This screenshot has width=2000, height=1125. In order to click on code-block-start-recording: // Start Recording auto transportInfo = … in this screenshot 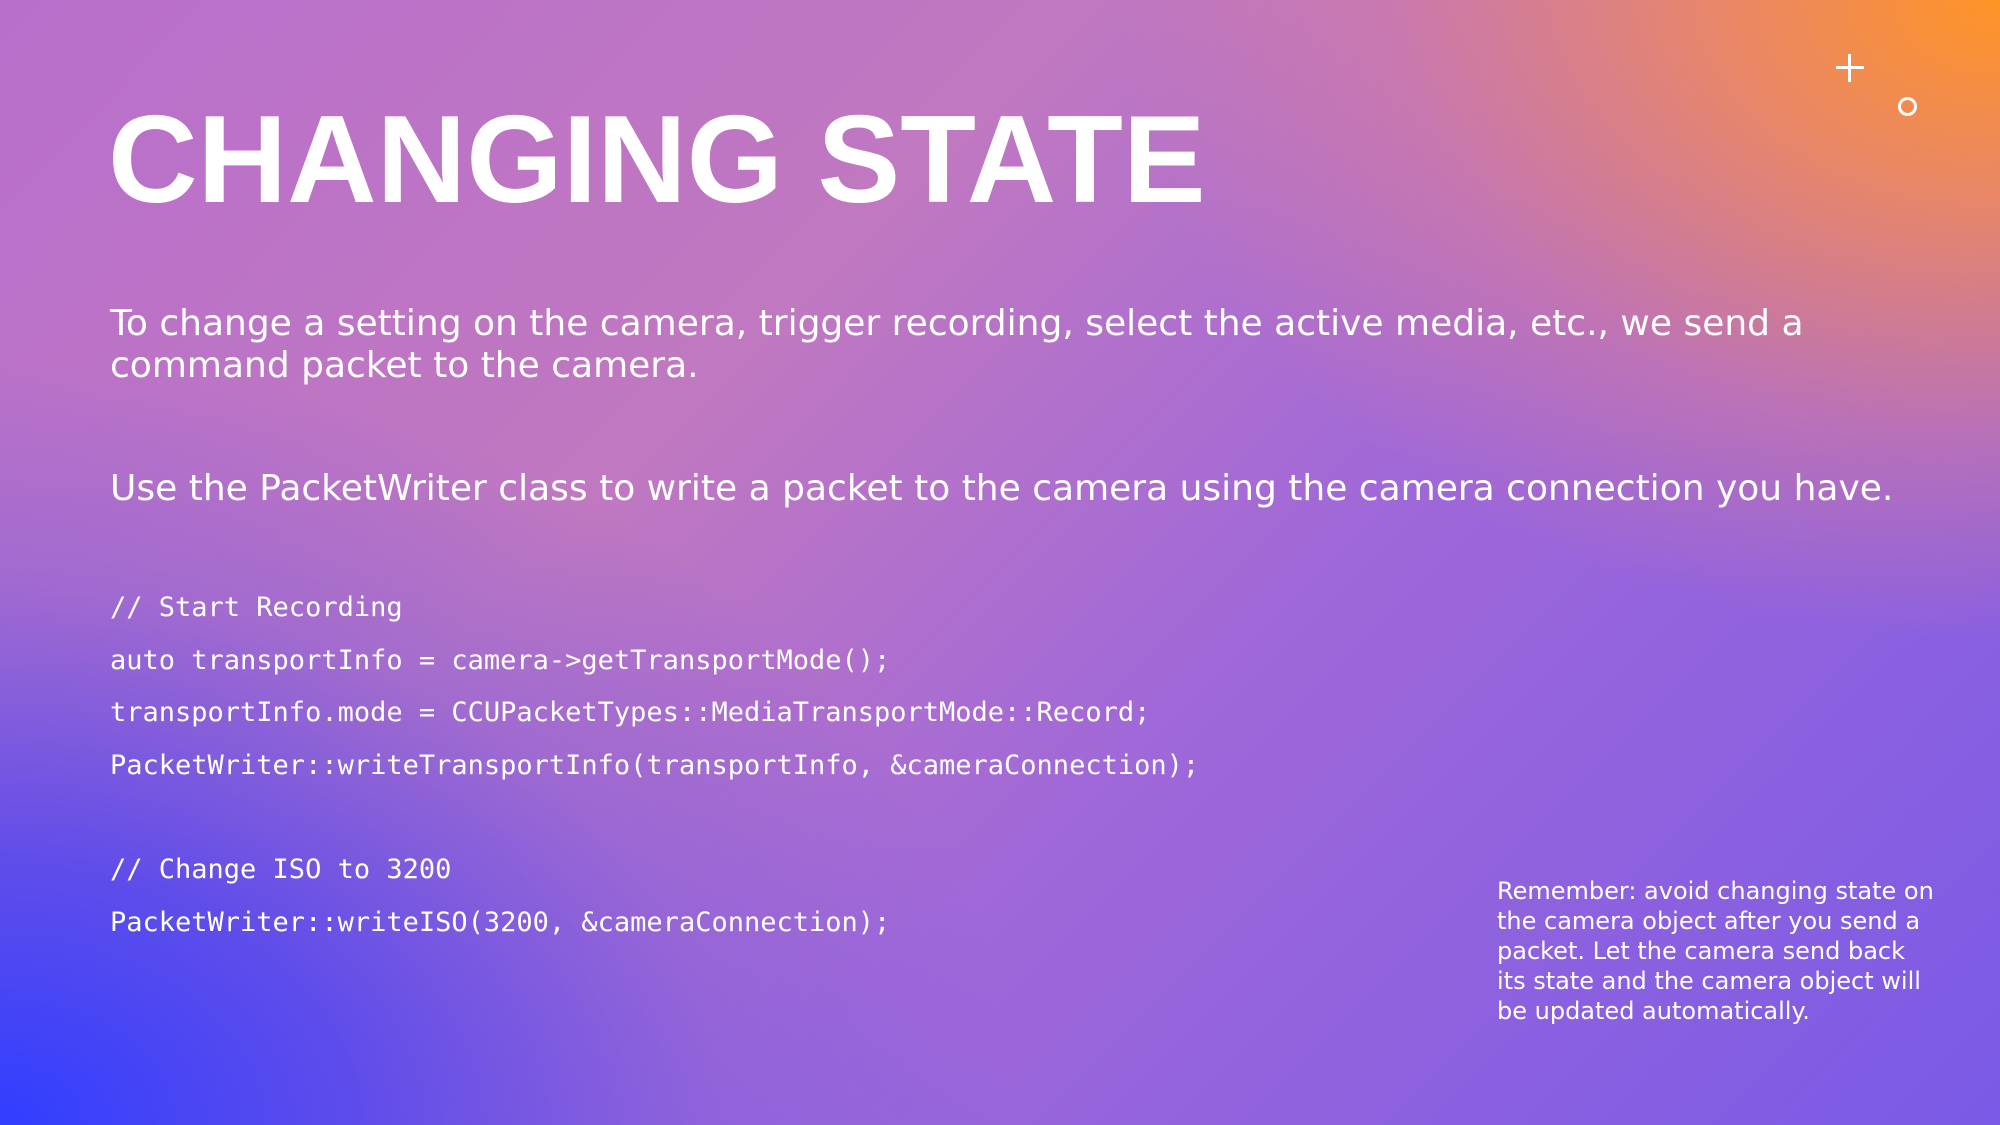, I will do `click(654, 687)`.